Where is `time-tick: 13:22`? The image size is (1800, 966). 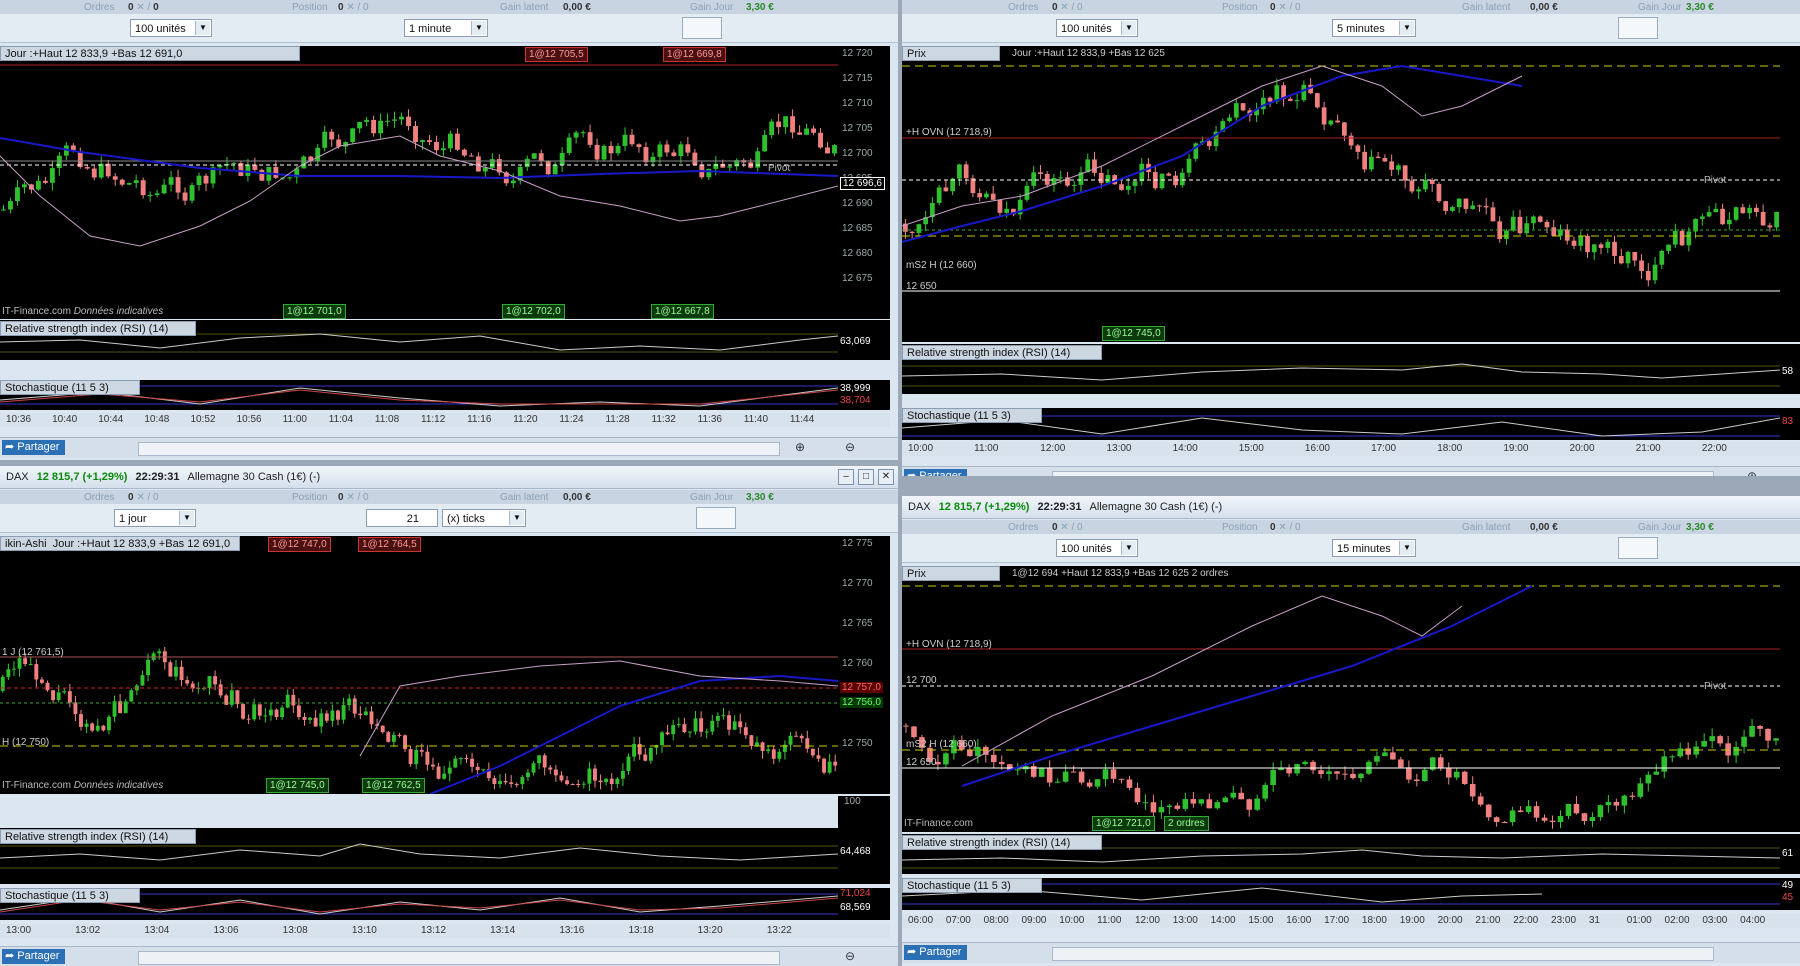
time-tick: 13:22 is located at coordinates (779, 930).